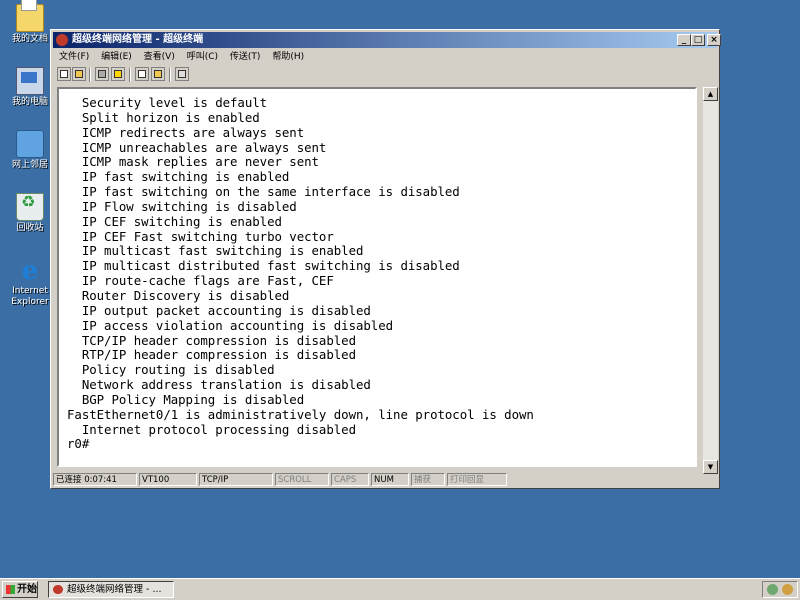 The height and width of the screenshot is (600, 800). Describe the element at coordinates (288, 57) in the screenshot. I see `menu-help: 帮助(H)` at that location.